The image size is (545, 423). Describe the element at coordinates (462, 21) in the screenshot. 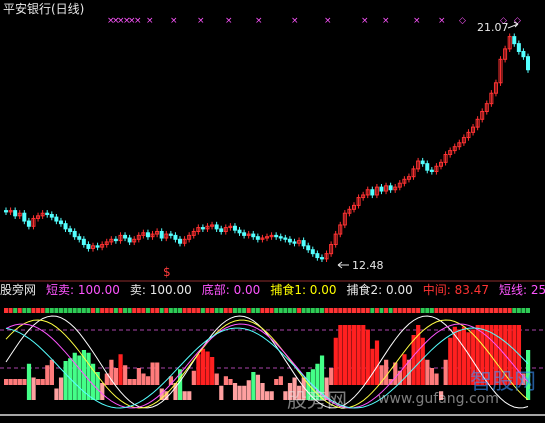

I see `signal-marker-17: ◇` at that location.